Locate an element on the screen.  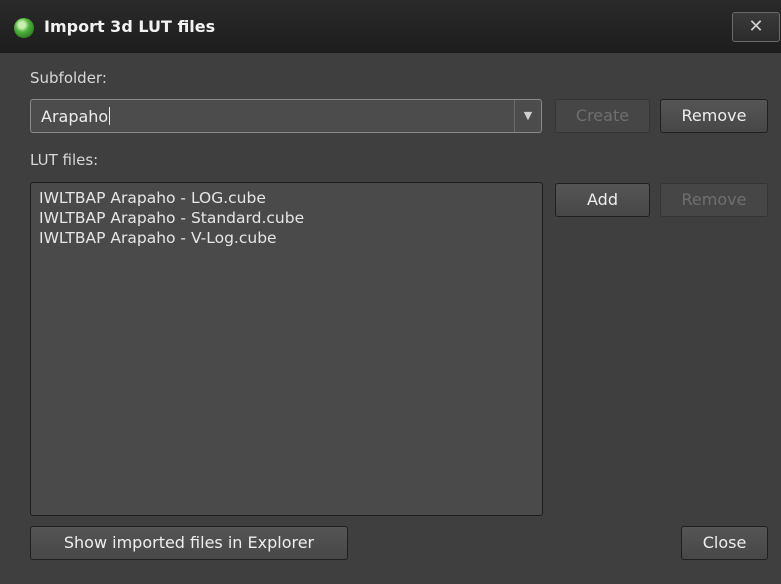
app-logo-icon is located at coordinates (24, 28).